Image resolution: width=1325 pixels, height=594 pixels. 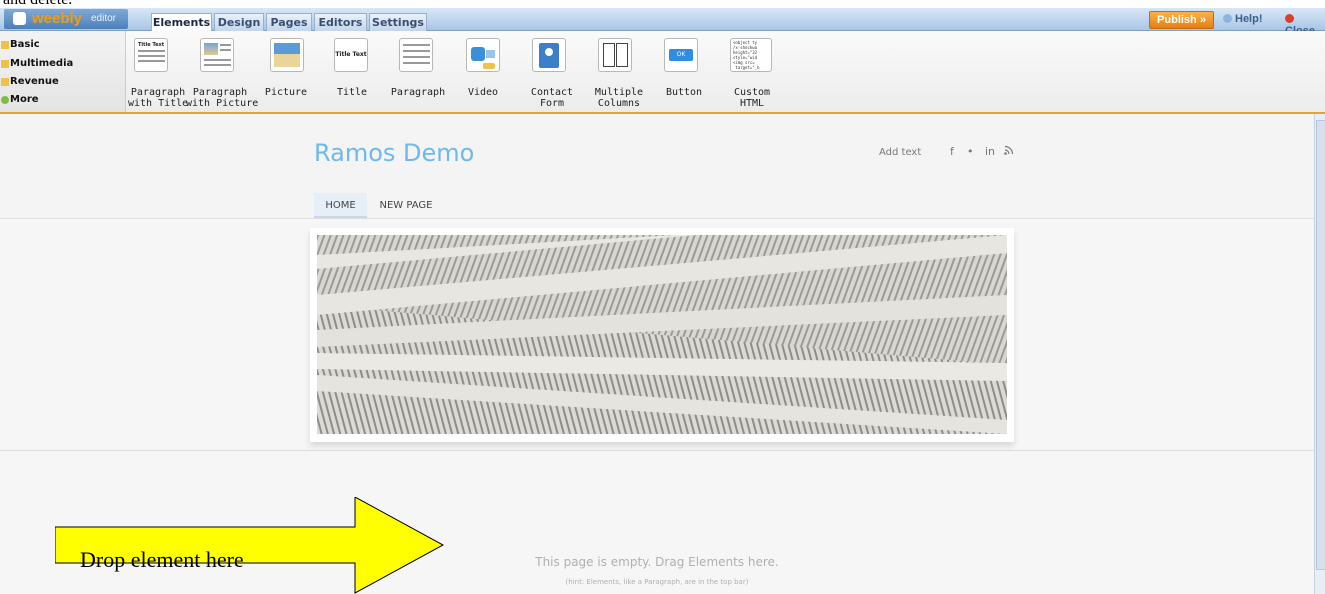 What do you see at coordinates (63, 71) in the screenshot?
I see `element-categories: Basic Multimedia Revenue More` at bounding box center [63, 71].